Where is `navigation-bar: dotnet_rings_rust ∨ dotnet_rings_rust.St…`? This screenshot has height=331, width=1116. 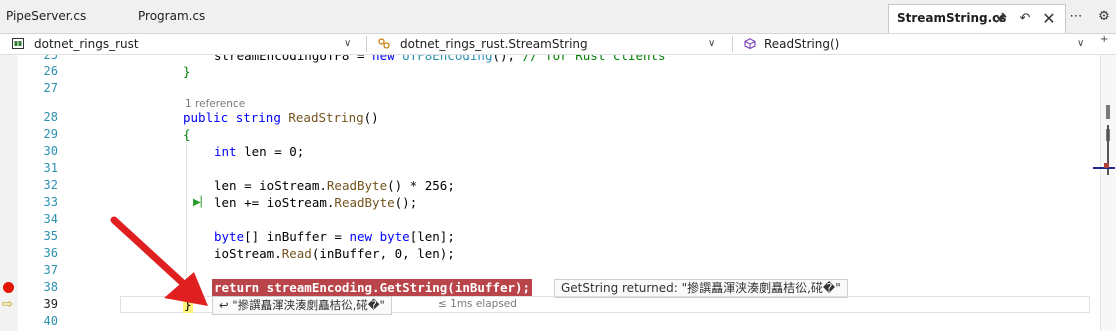 navigation-bar: dotnet_rings_rust ∨ dotnet_rings_rust.St… is located at coordinates (558, 44).